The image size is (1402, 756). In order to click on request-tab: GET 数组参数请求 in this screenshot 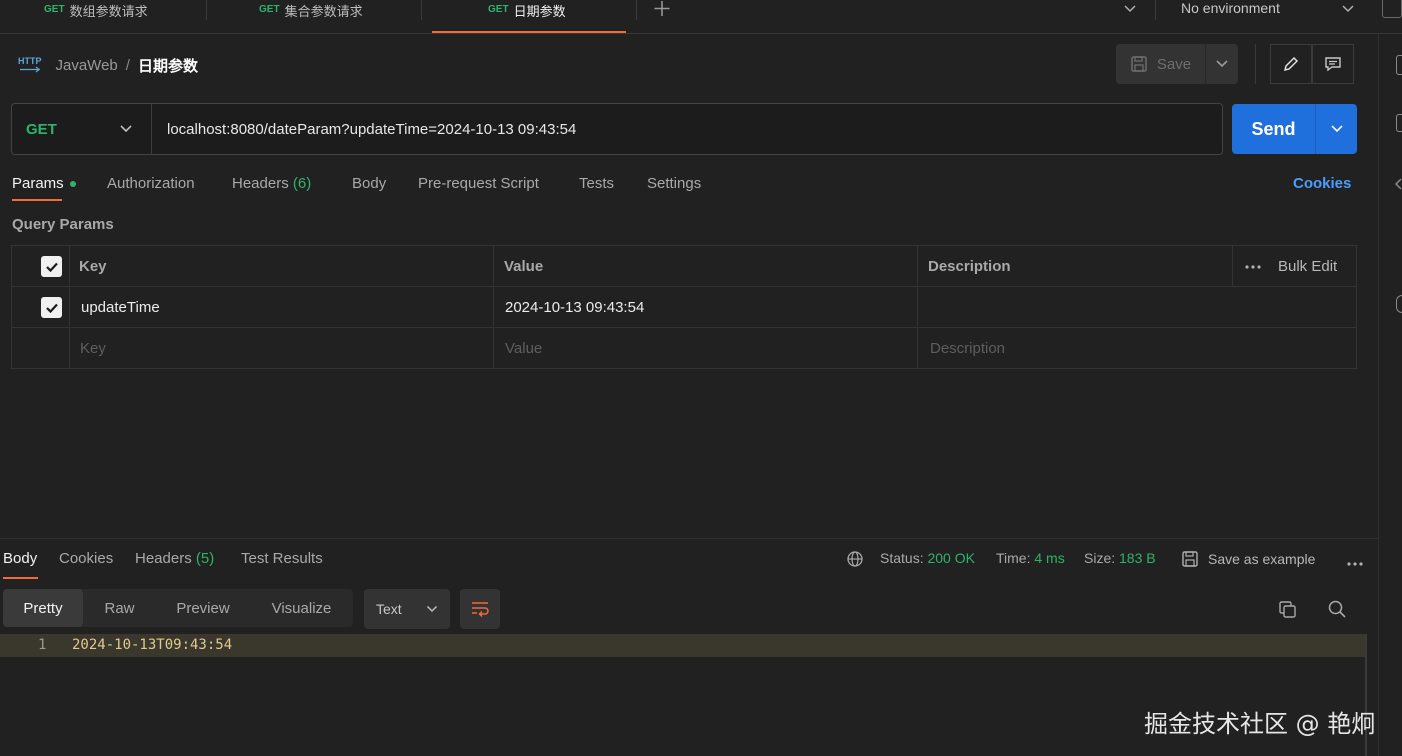, I will do `click(96, 17)`.